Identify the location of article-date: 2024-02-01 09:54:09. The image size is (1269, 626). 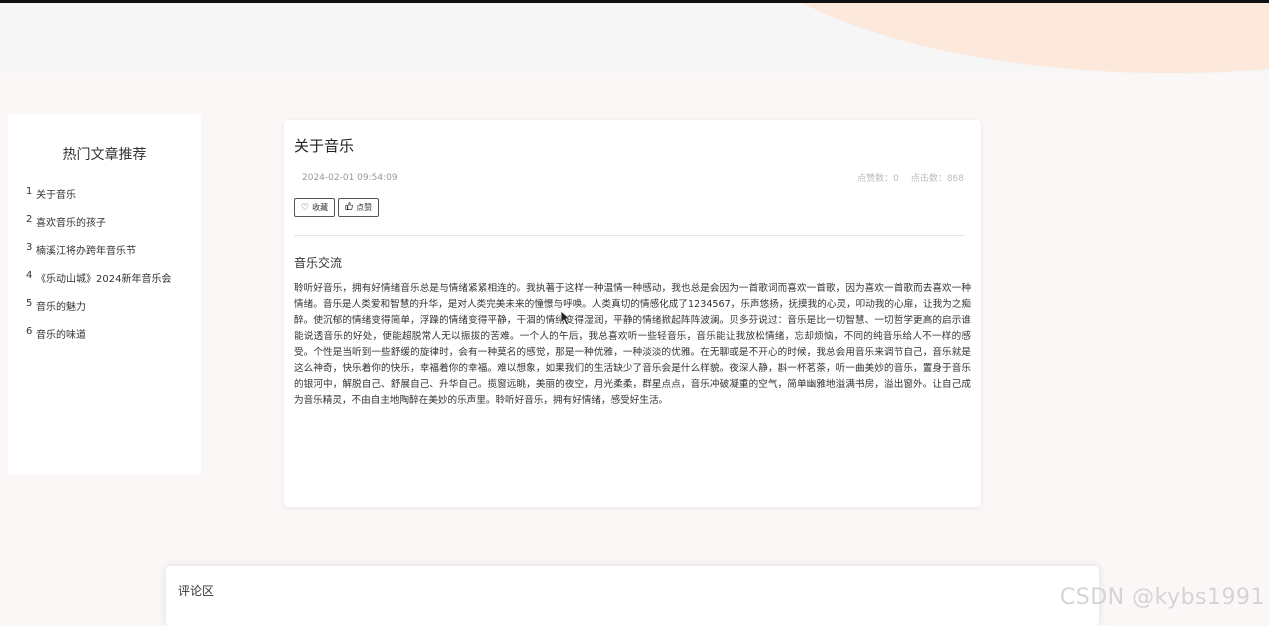
(350, 178).